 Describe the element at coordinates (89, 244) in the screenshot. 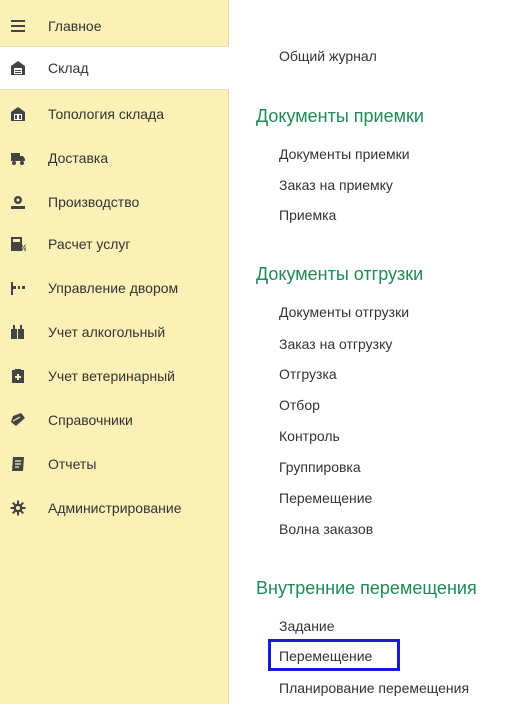

I see `sidebar-item-label: Расчет услуг` at that location.